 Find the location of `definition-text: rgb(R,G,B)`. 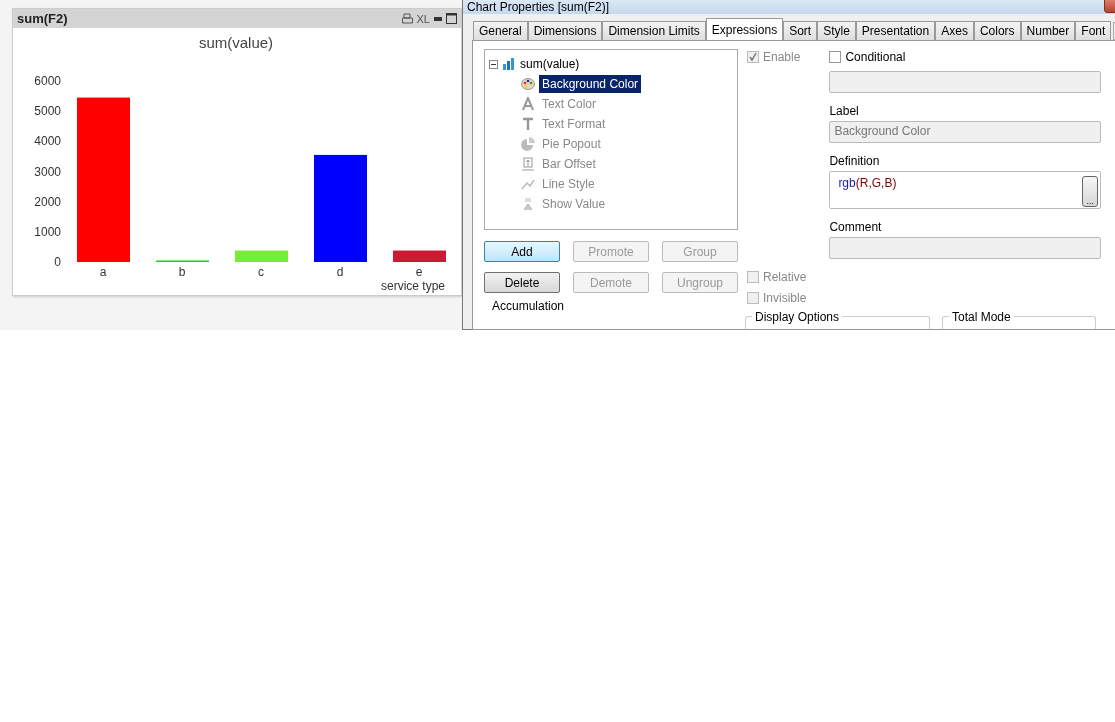

definition-text: rgb(R,G,B) is located at coordinates (868, 184).